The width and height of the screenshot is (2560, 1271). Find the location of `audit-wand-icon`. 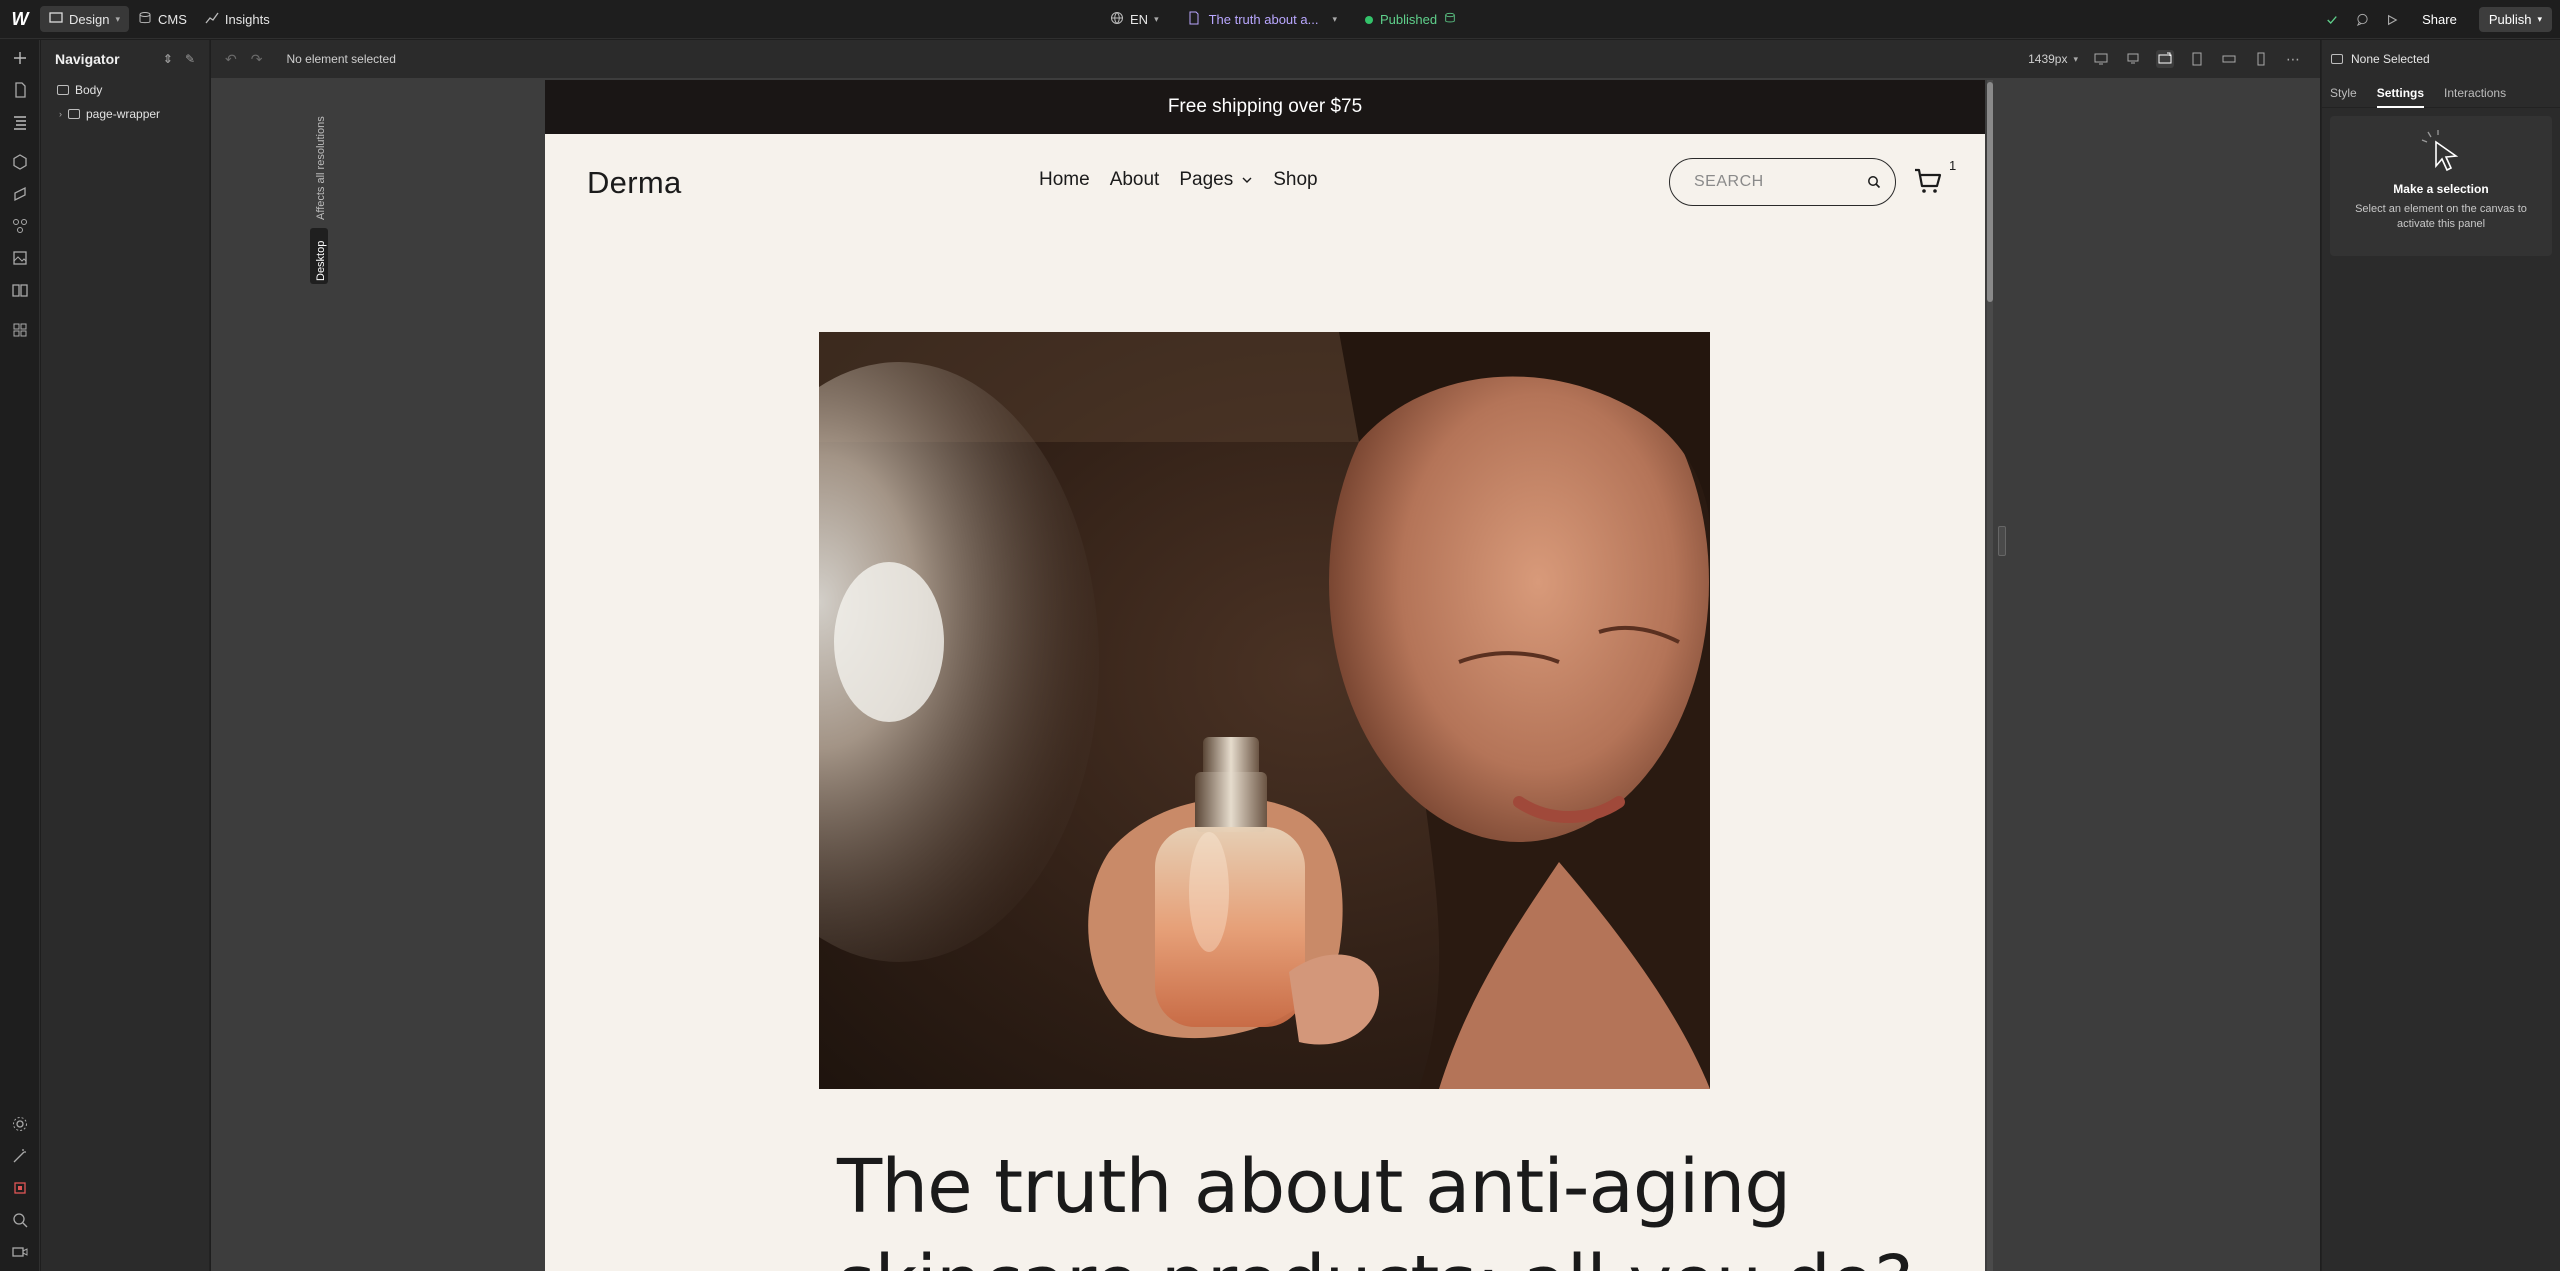

audit-wand-icon is located at coordinates (20, 1156).